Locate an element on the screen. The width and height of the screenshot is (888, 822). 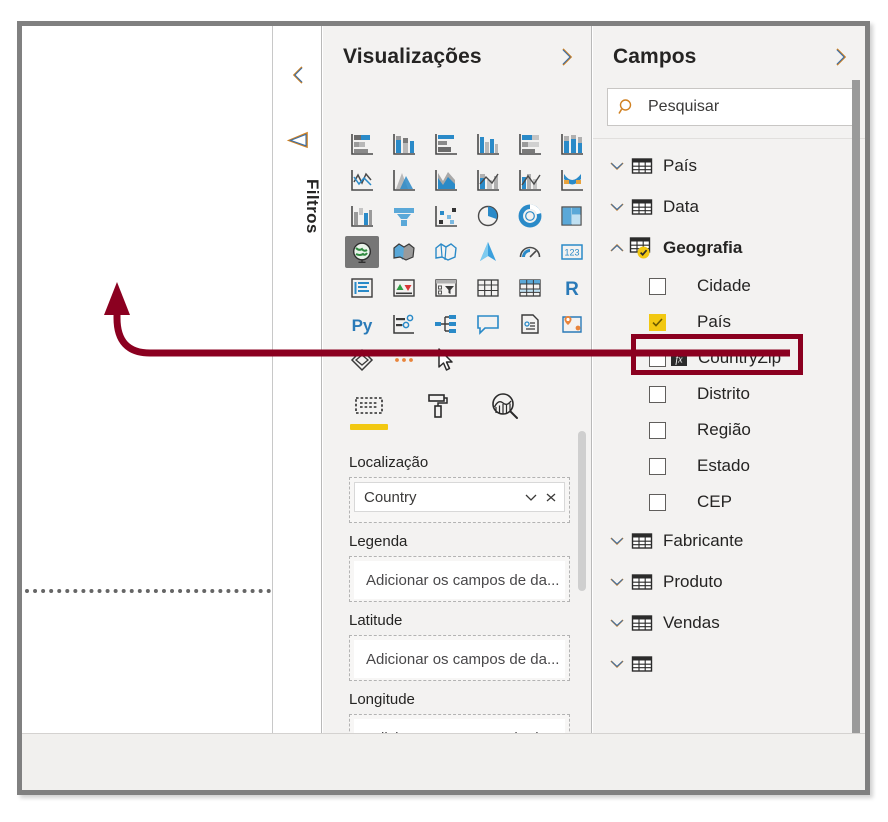
more-options-icon is located at coordinates (404, 360).